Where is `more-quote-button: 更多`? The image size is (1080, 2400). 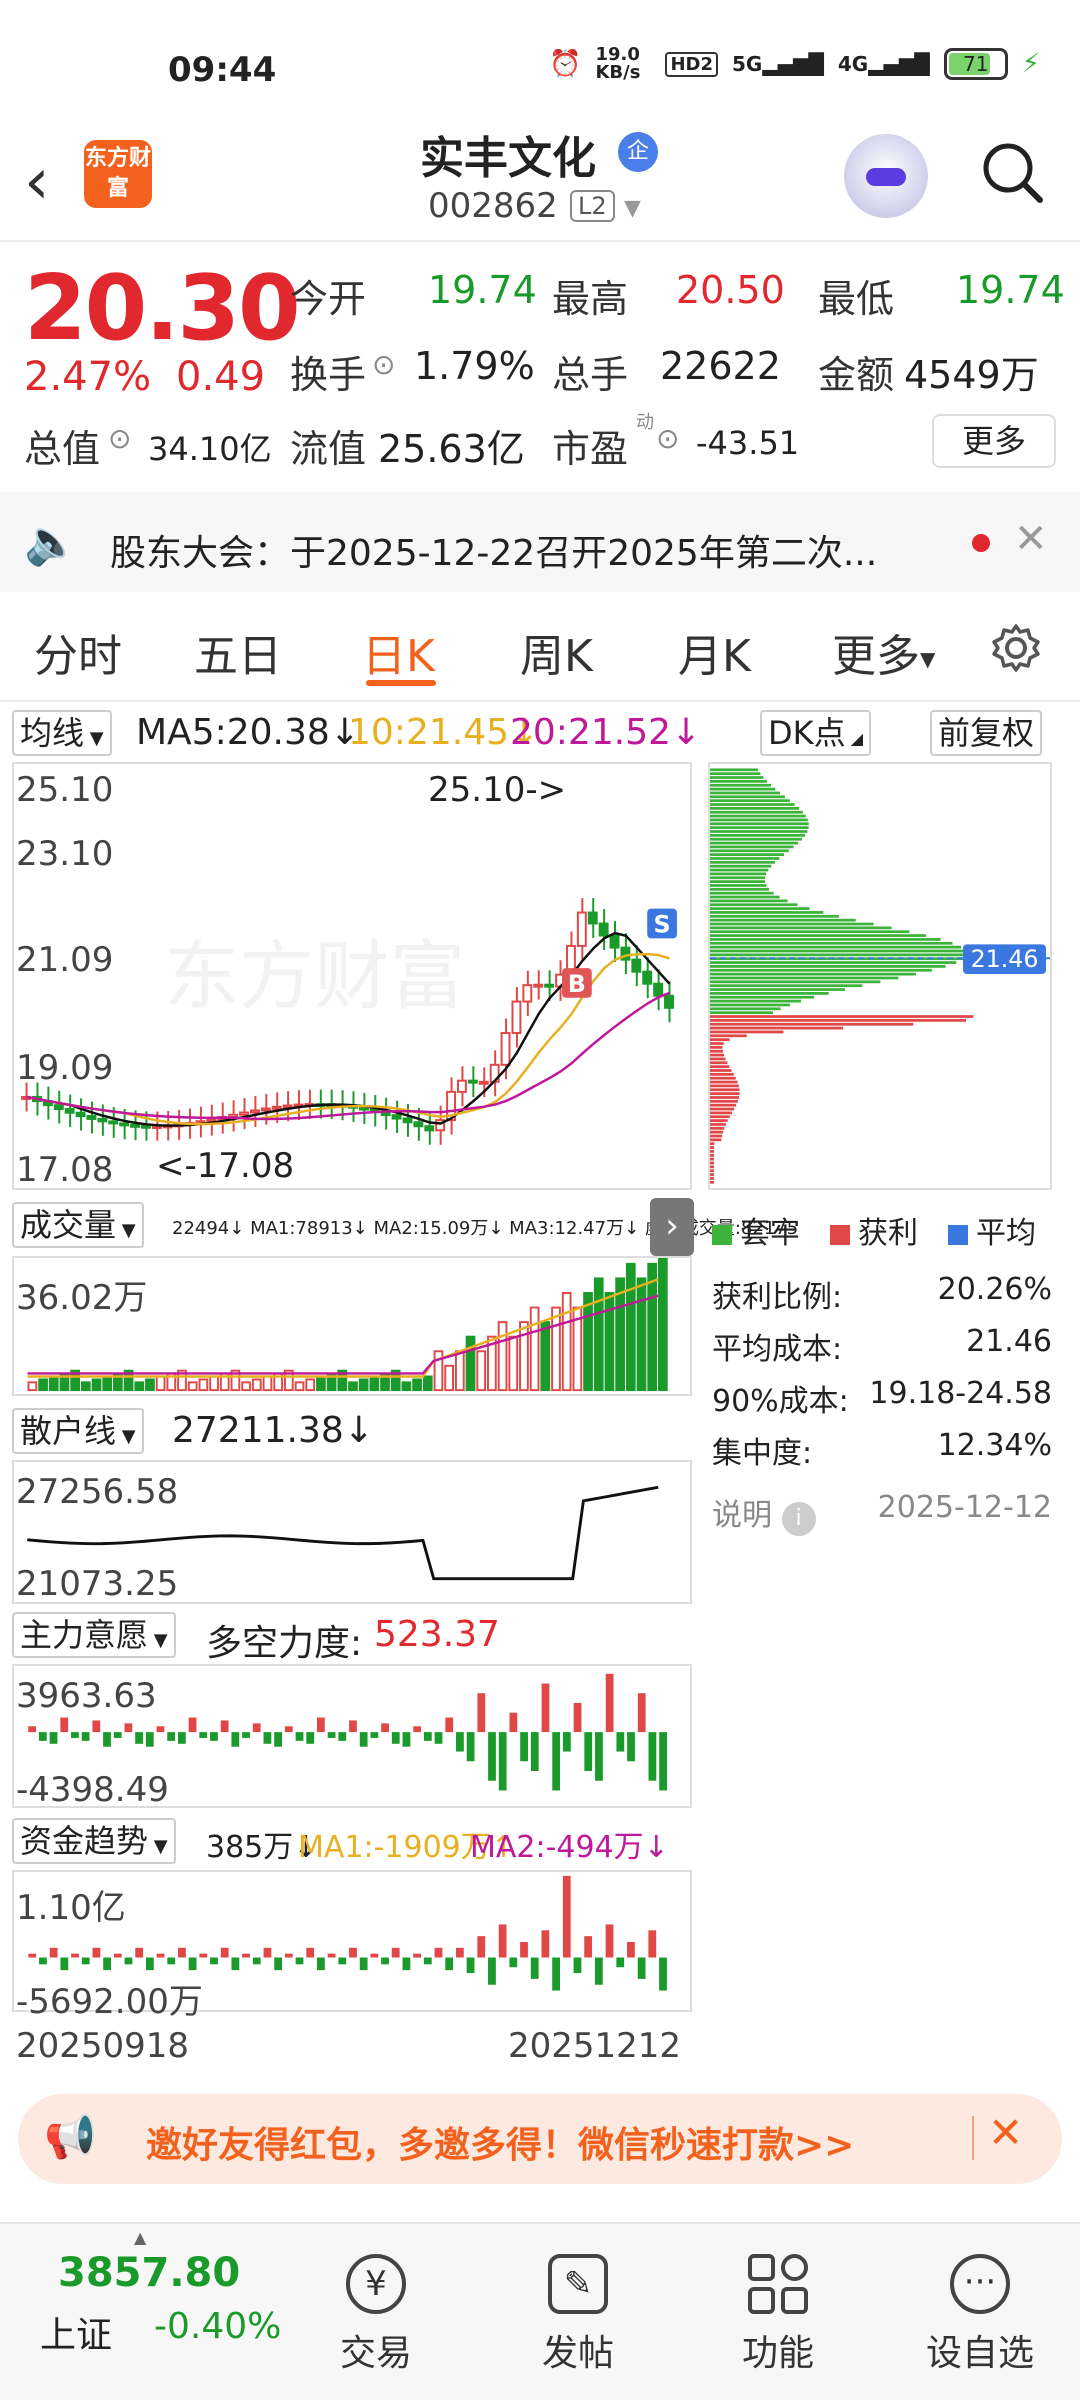
more-quote-button: 更多 is located at coordinates (994, 441).